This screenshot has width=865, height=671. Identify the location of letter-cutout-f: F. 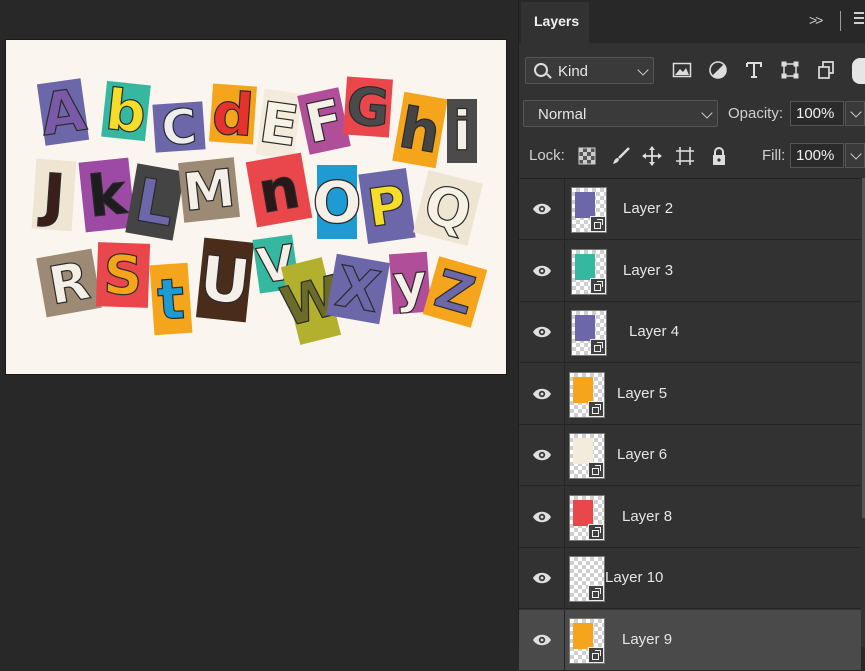
(324, 121).